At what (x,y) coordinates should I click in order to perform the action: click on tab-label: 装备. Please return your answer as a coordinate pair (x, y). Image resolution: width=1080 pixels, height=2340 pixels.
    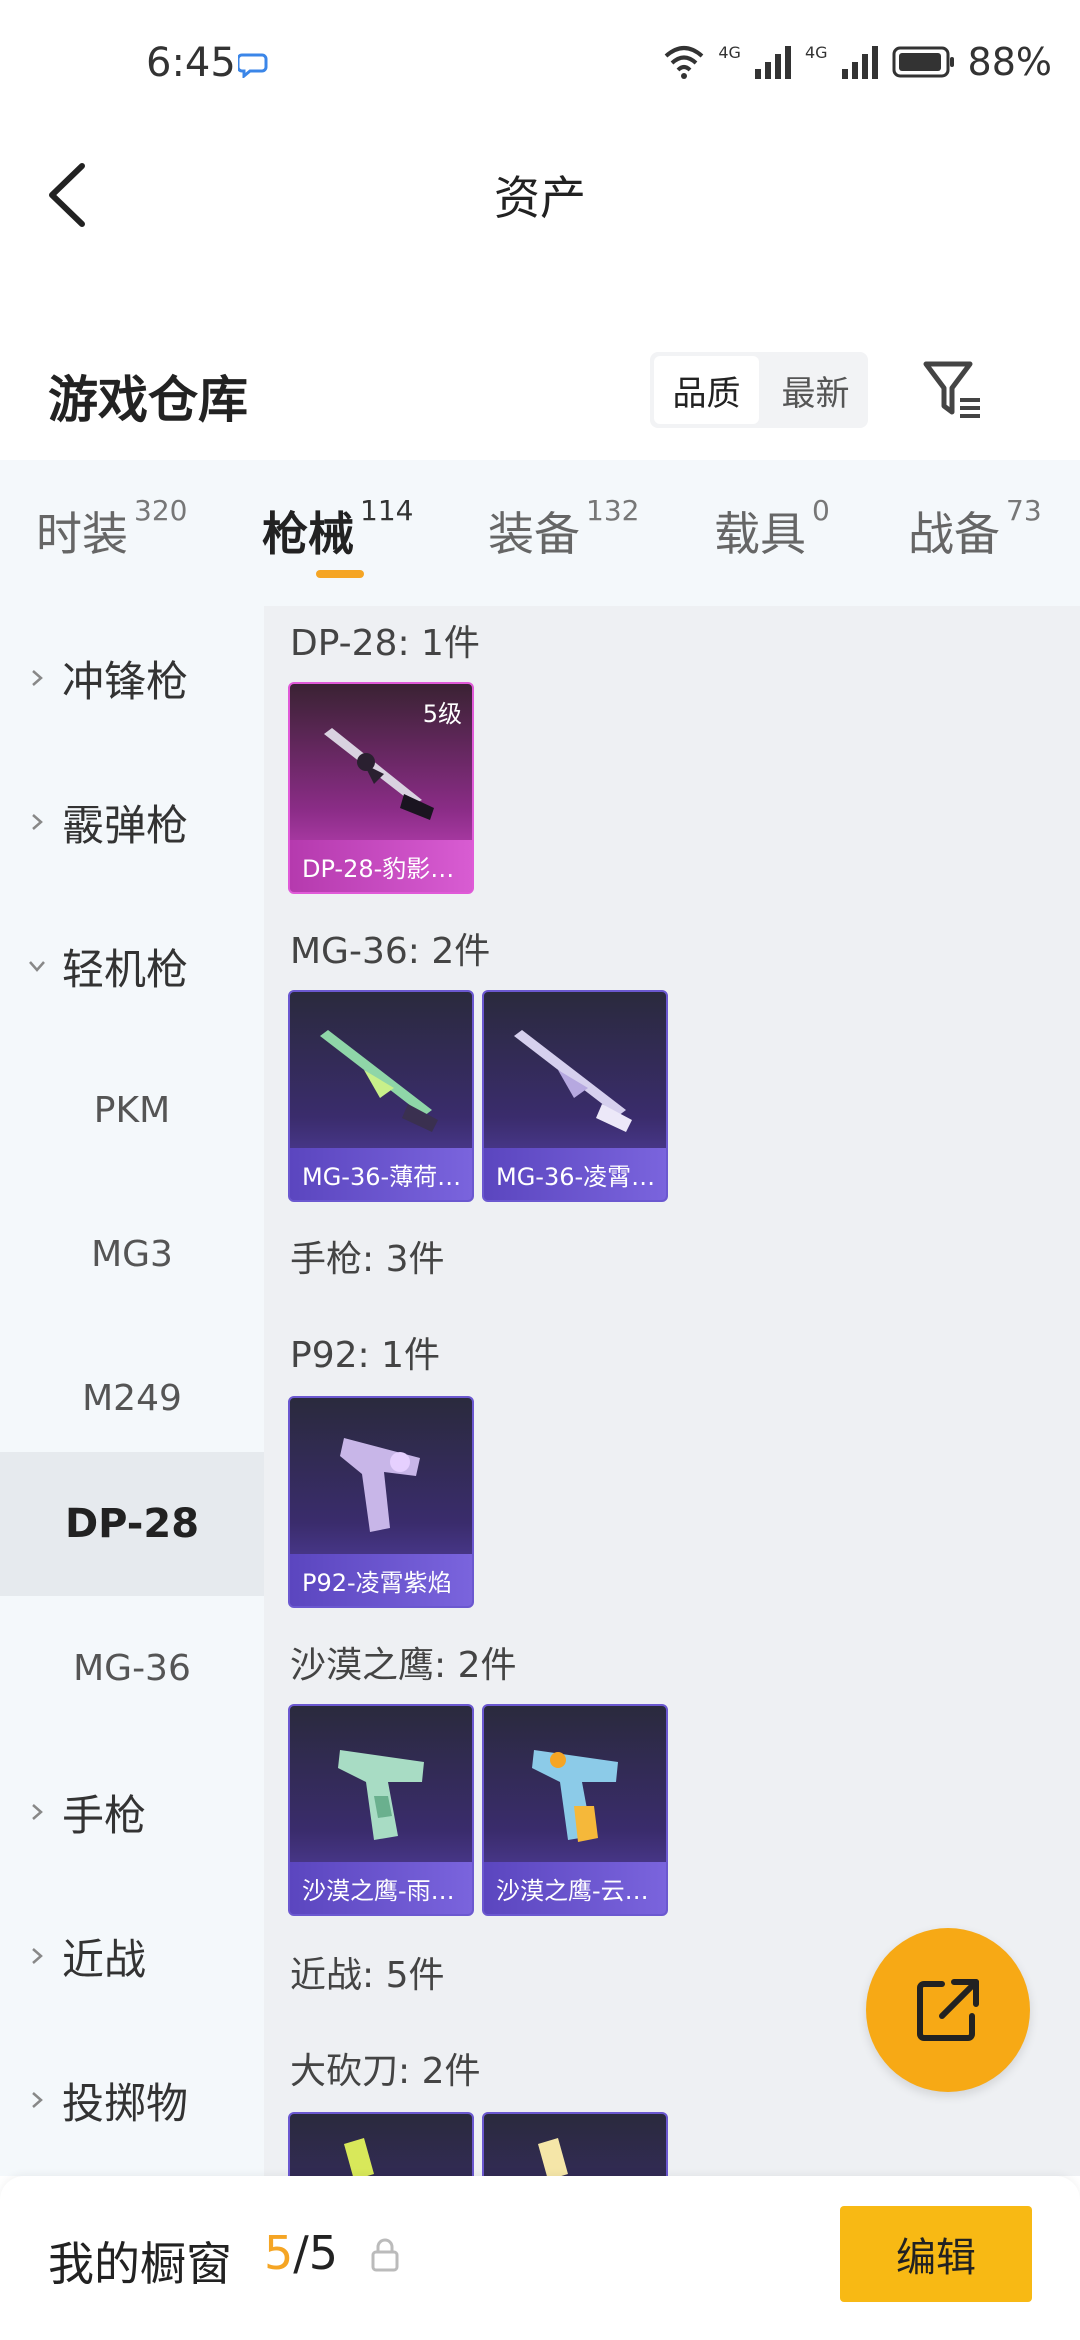
    Looking at the image, I should click on (534, 534).